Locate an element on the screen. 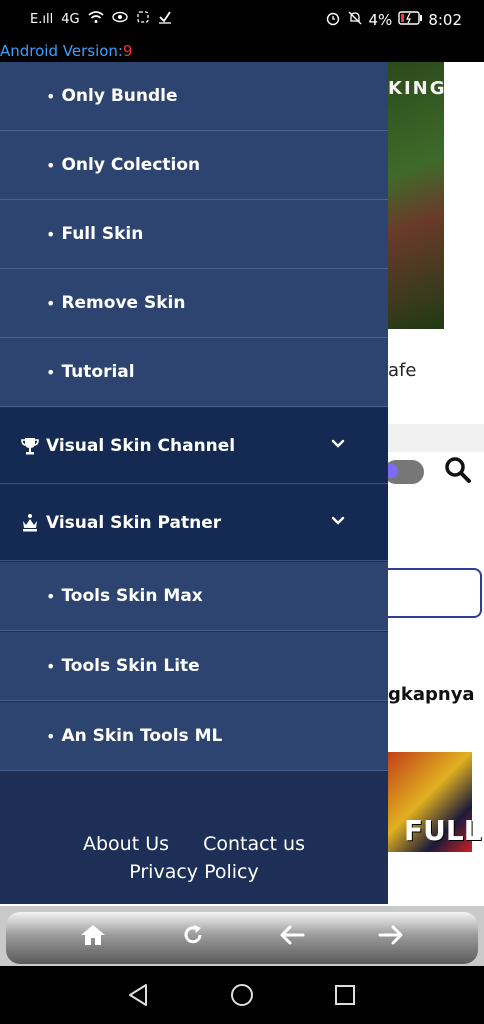 Image resolution: width=484 pixels, height=1024 pixels. mute-bell-icon is located at coordinates (355, 20).